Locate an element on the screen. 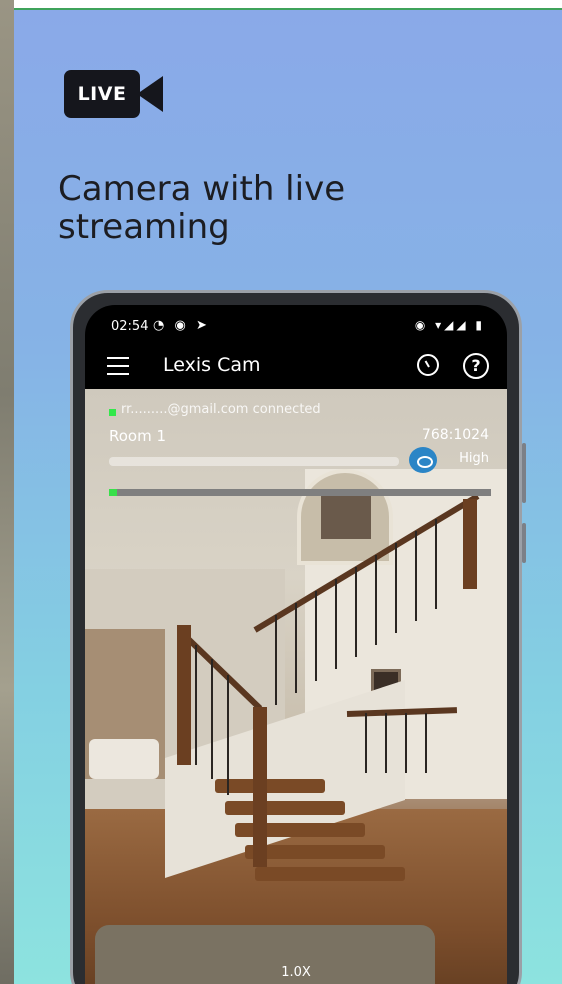  top-divider is located at coordinates (281, 5).